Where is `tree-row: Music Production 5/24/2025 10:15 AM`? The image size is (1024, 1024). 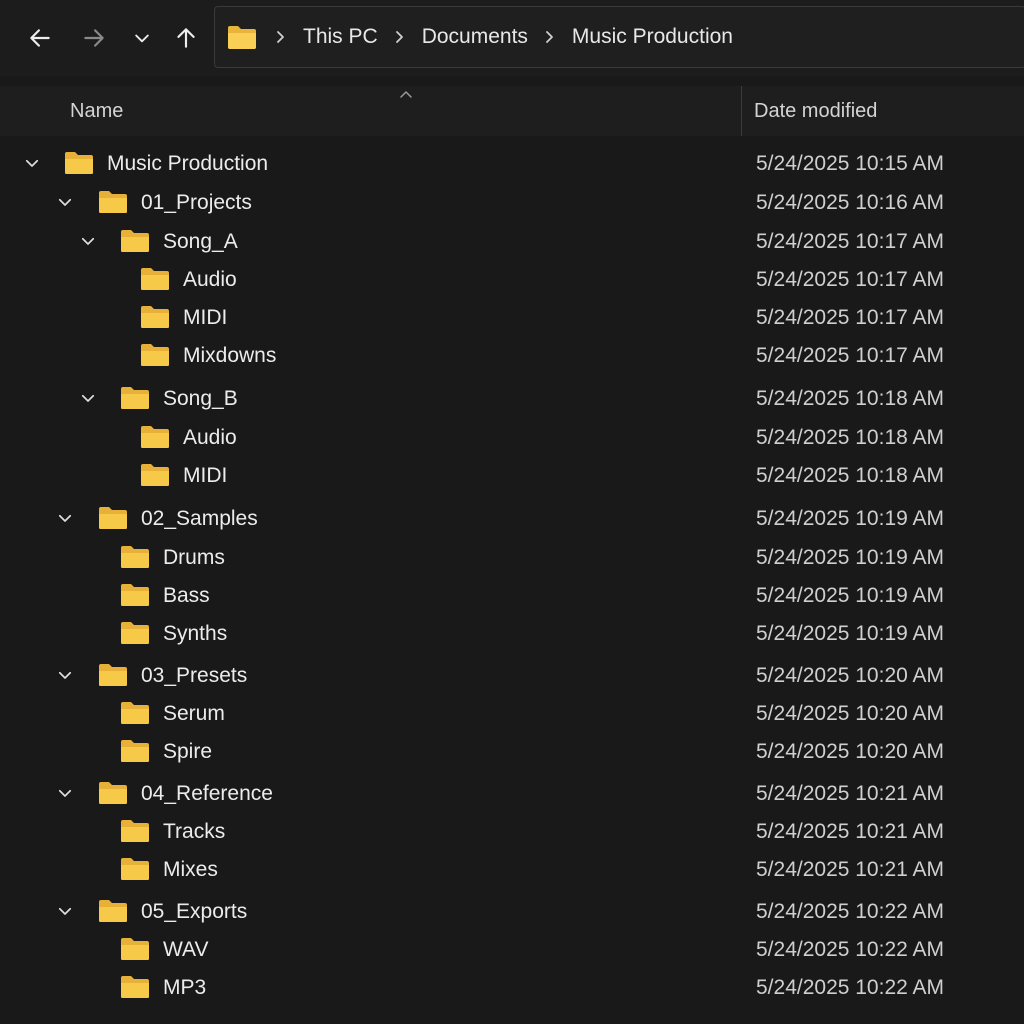 tree-row: Music Production 5/24/2025 10:15 AM is located at coordinates (512, 163).